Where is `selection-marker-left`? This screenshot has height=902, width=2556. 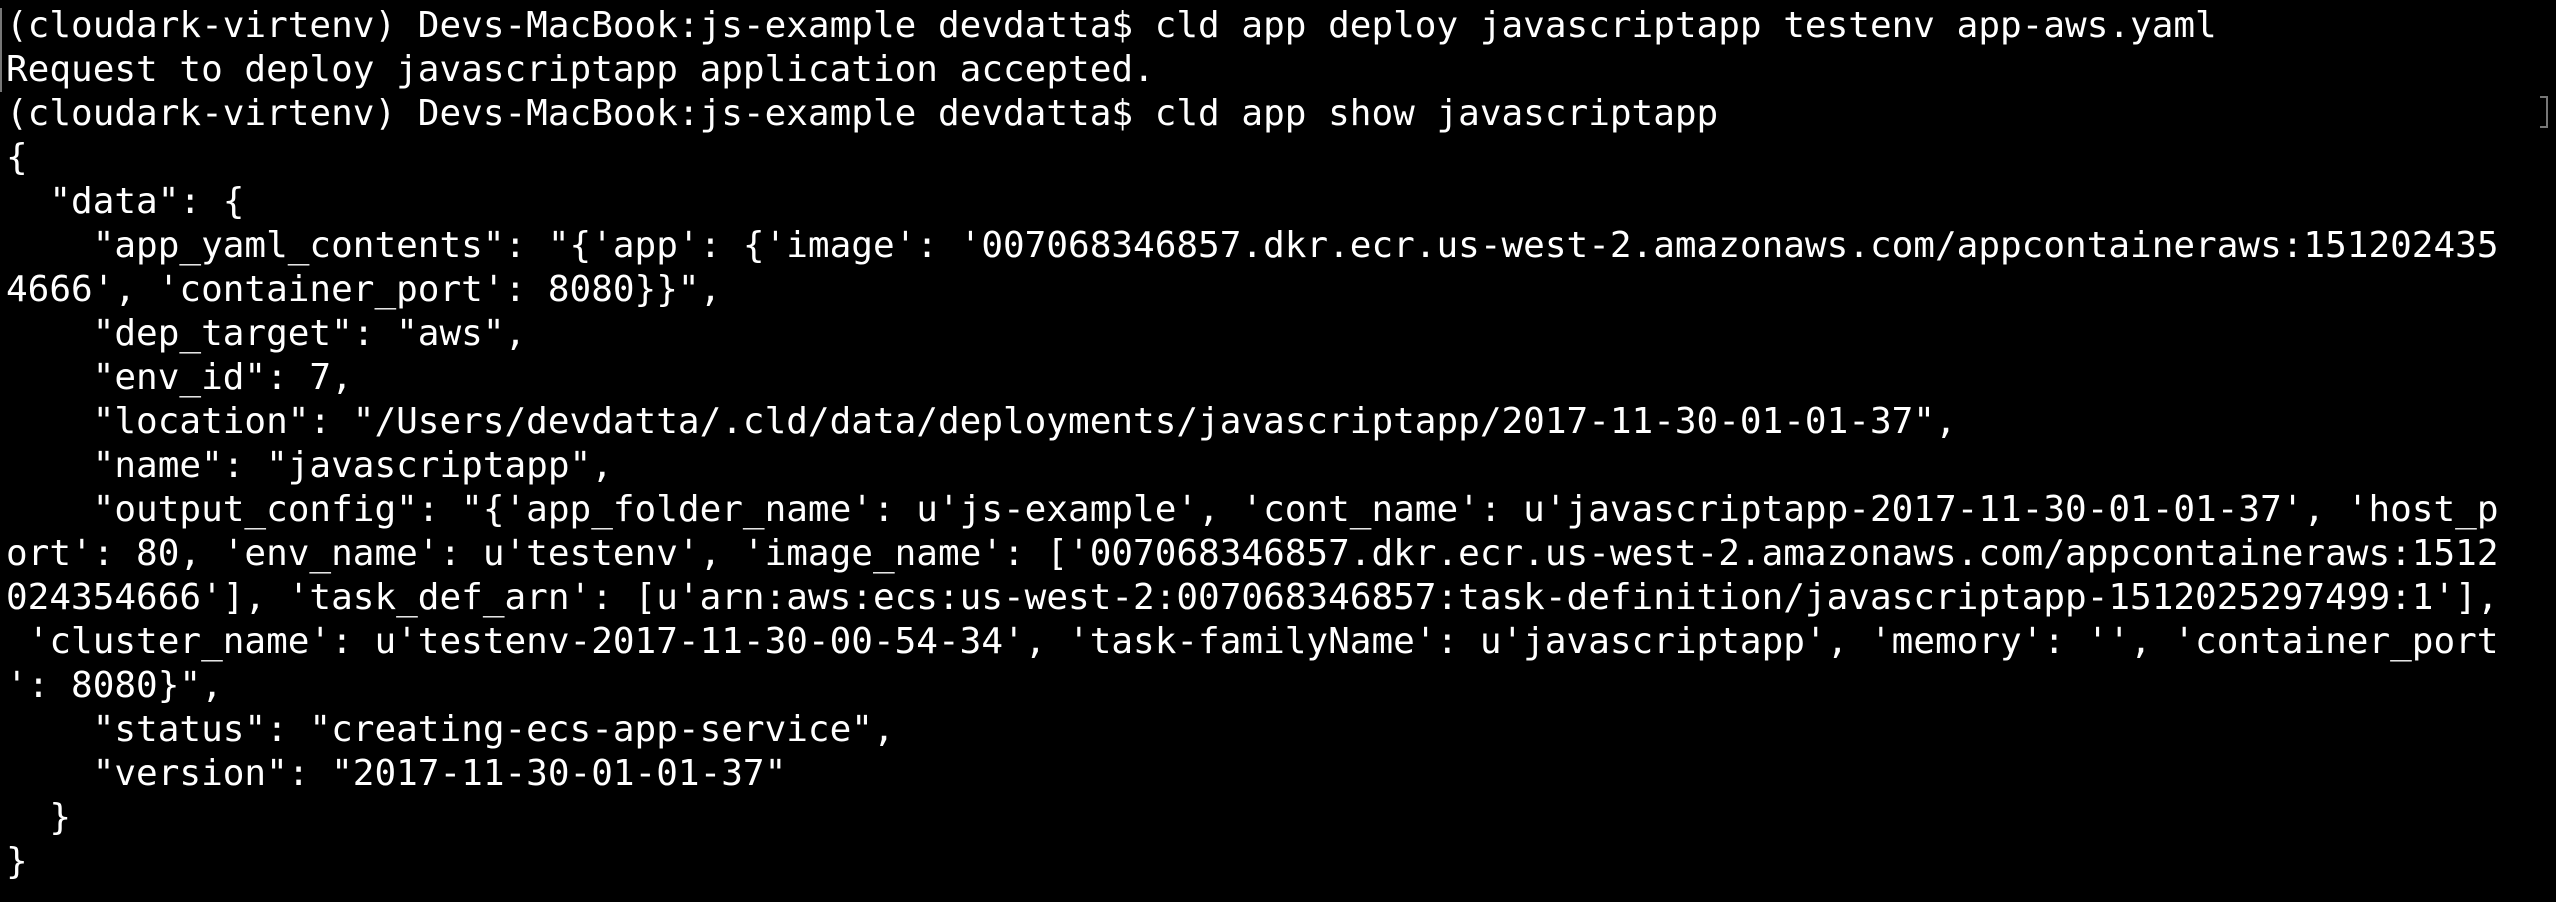 selection-marker-left is located at coordinates (2, 50).